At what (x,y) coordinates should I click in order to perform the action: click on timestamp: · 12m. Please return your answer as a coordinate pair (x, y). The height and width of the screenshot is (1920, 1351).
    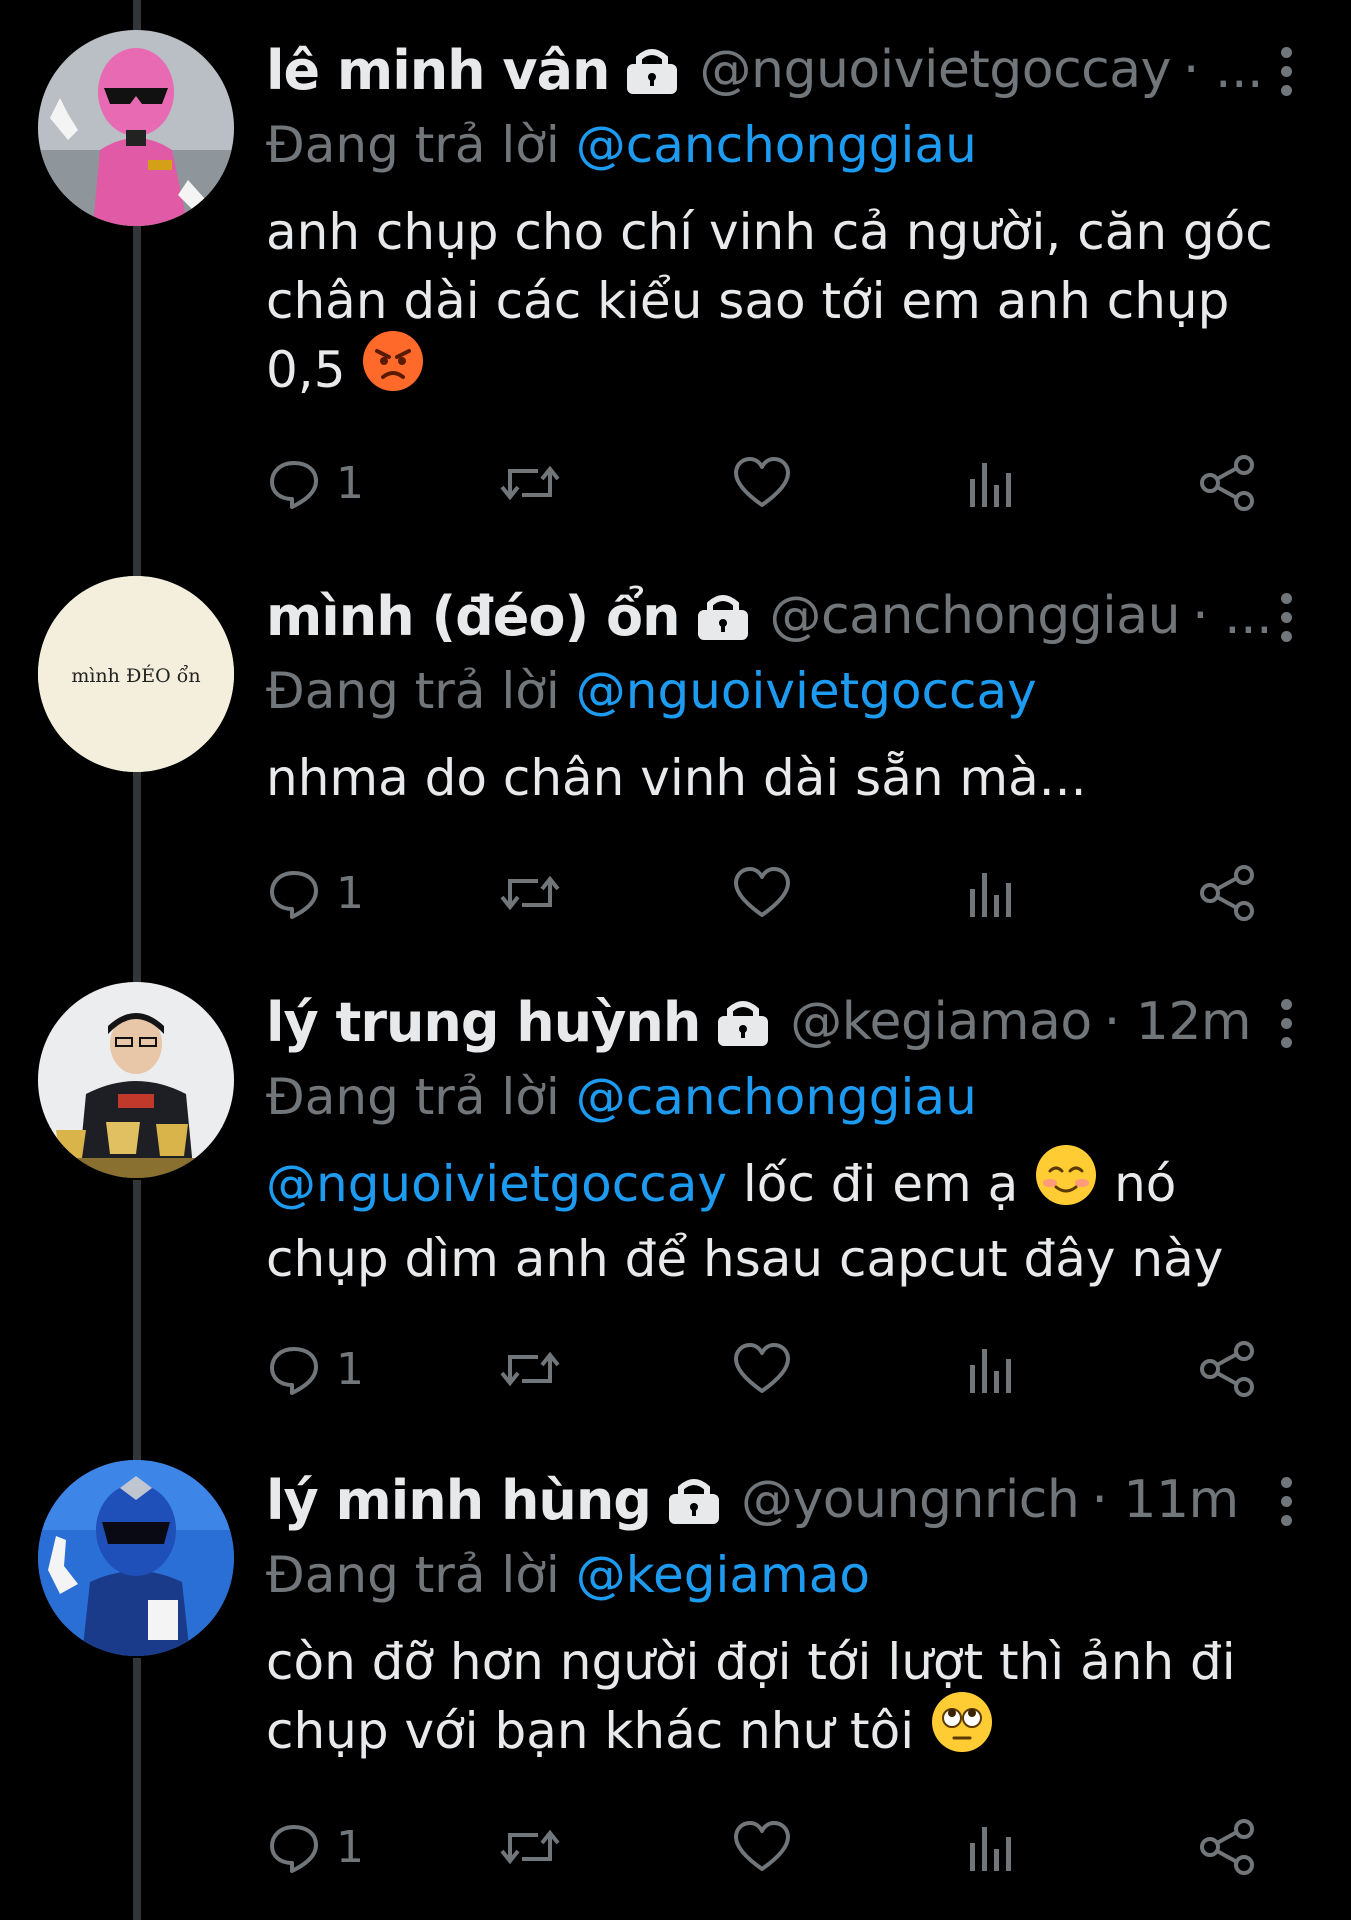
    Looking at the image, I should click on (1178, 1022).